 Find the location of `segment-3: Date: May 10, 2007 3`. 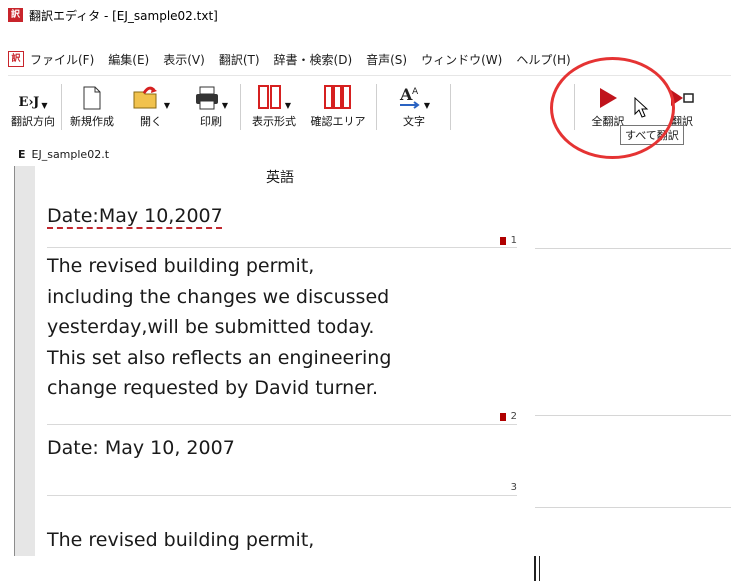

segment-3: Date: May 10, 2007 3 is located at coordinates (282, 464).